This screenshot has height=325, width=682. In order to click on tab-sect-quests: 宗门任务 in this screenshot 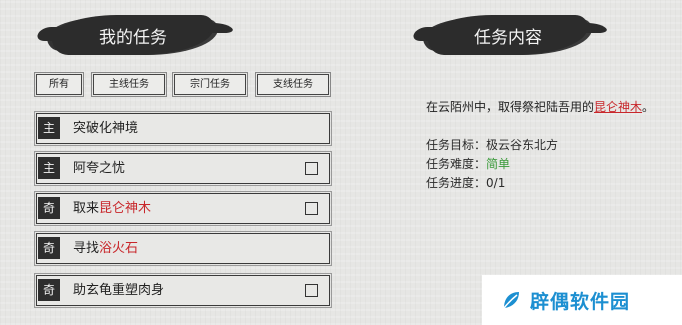, I will do `click(210, 84)`.